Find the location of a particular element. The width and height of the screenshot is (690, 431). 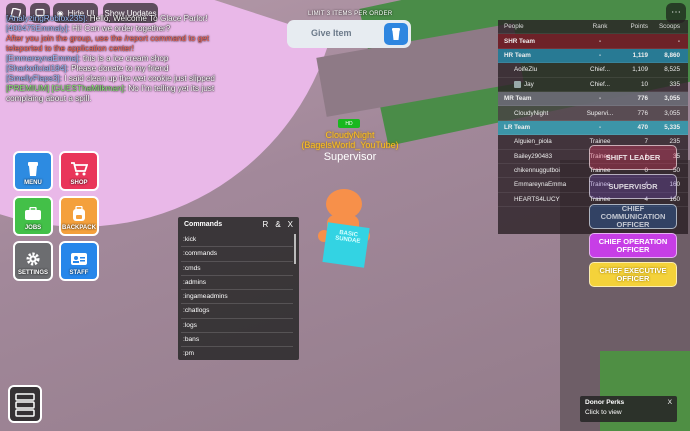

player-role: Supervisor is located at coordinates (350, 157).